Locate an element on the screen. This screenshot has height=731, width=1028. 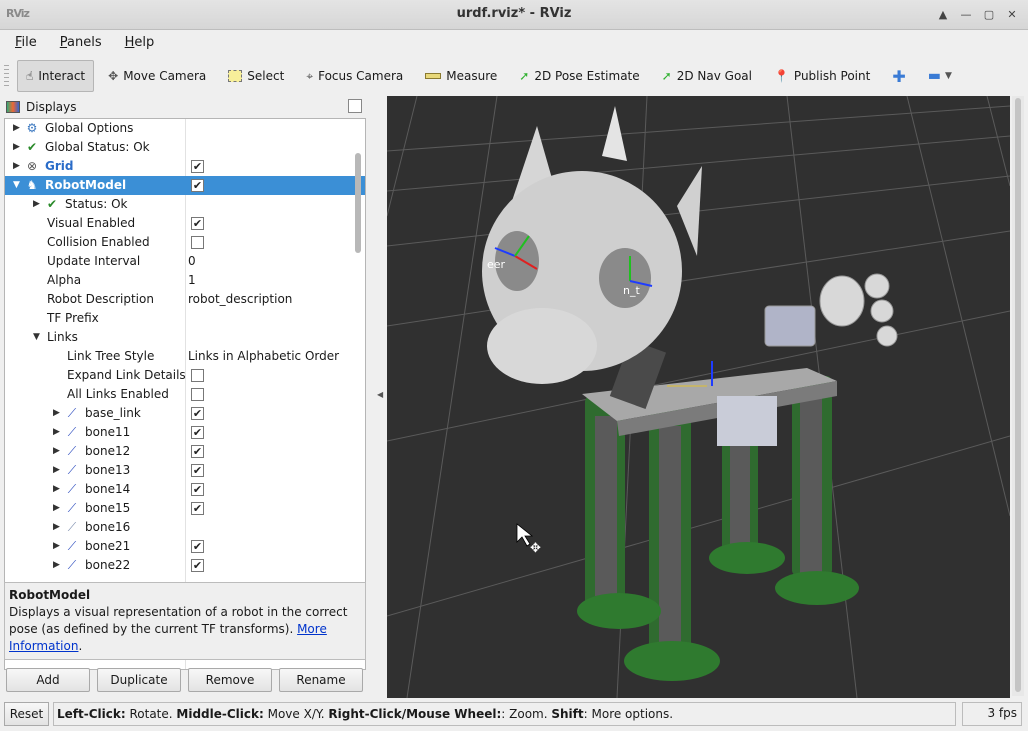
tree-row-label: Visual Enabled is located at coordinates (91, 223).